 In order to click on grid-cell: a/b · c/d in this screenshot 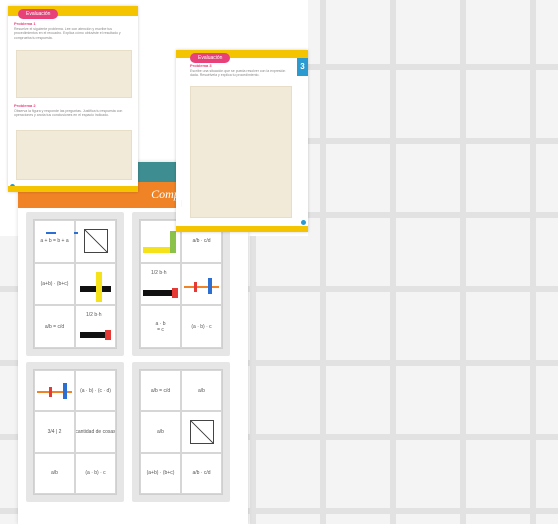, I will do `click(201, 473)`.